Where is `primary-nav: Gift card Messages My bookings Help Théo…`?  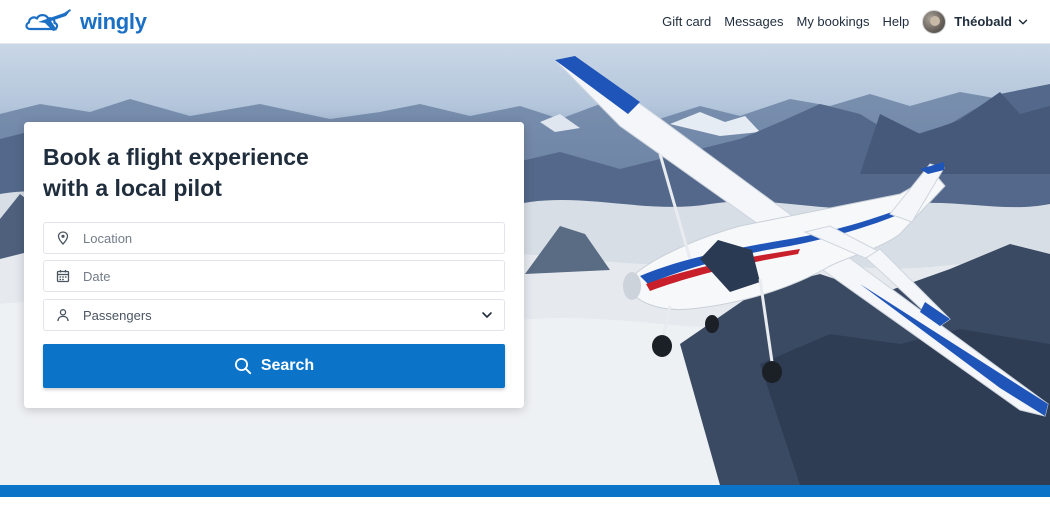
primary-nav: Gift card Messages My bookings Help Théo… is located at coordinates (845, 21).